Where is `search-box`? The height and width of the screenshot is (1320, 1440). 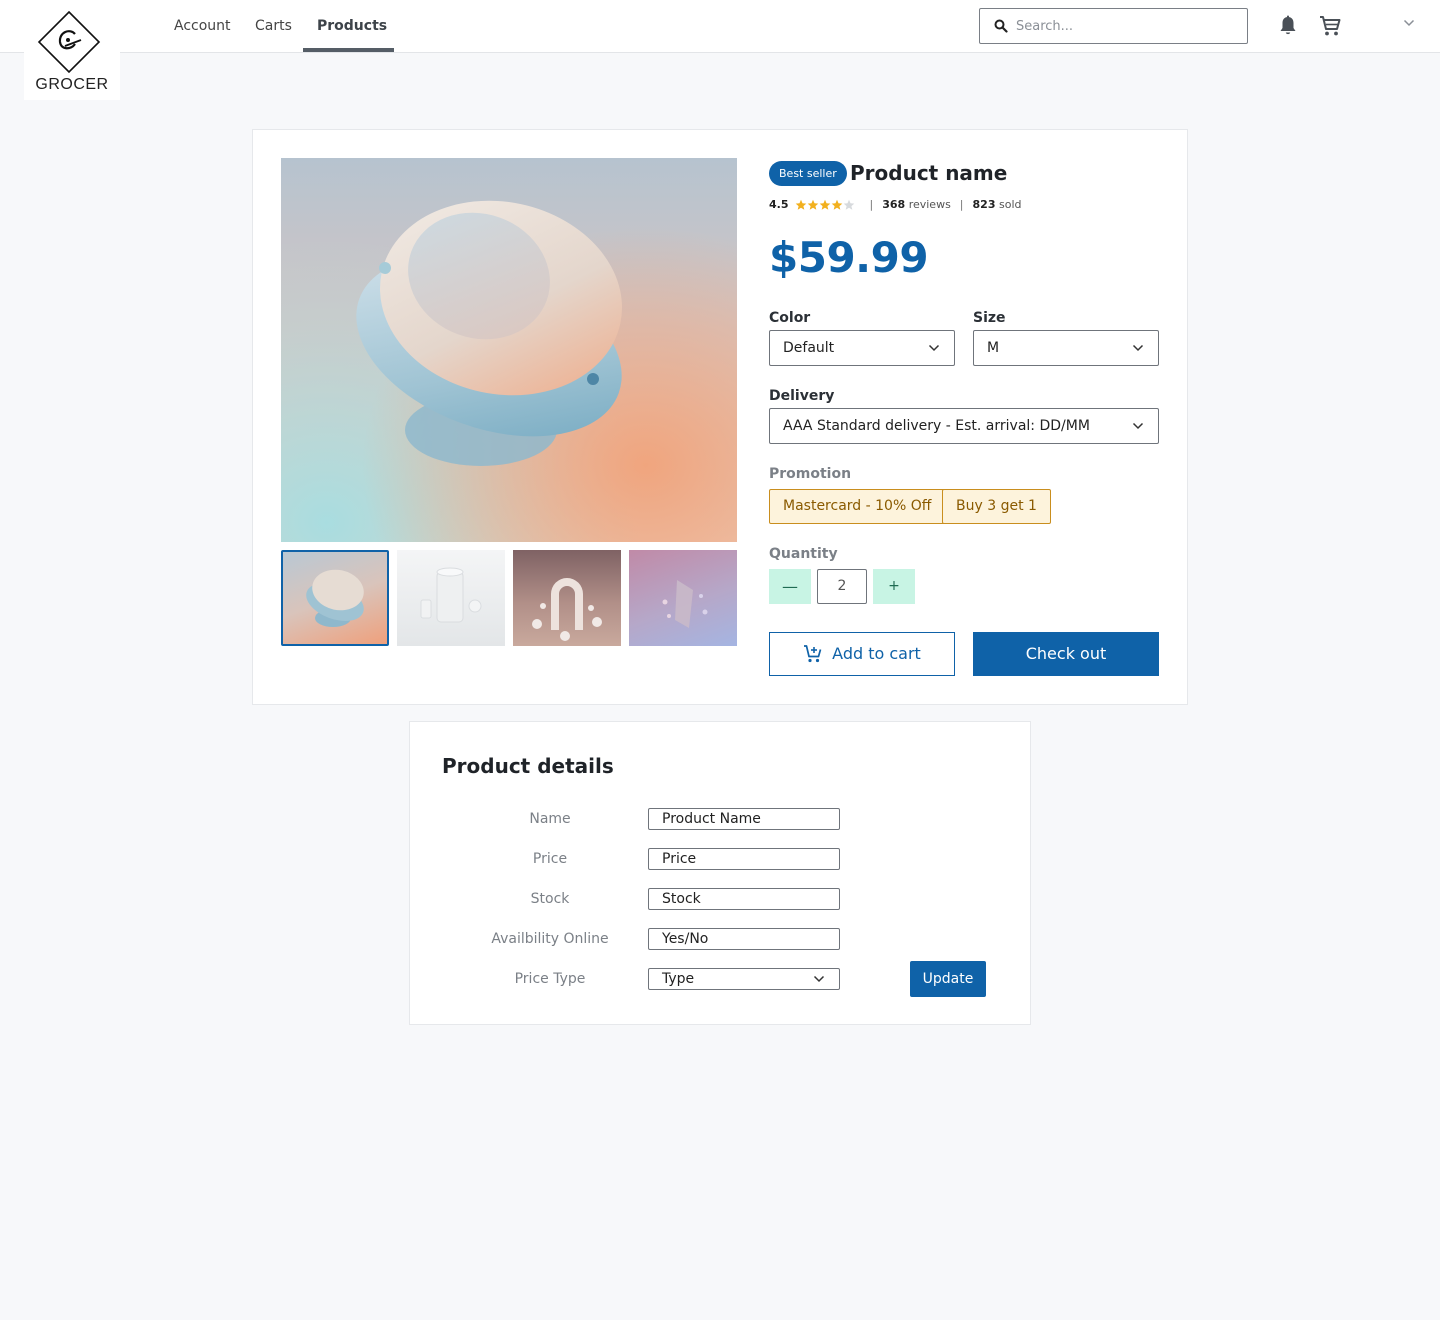
search-box is located at coordinates (1113, 26).